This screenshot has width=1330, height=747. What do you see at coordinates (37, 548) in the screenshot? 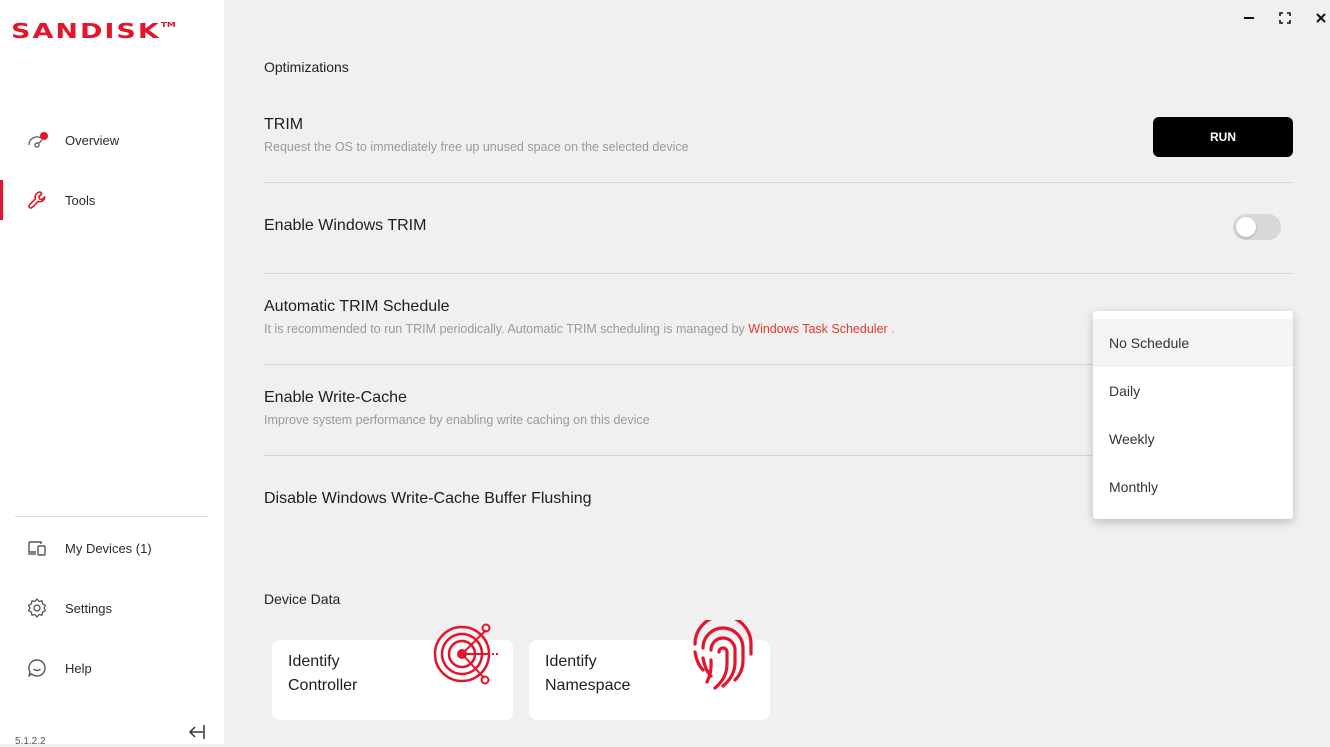
I see `devices-icon` at bounding box center [37, 548].